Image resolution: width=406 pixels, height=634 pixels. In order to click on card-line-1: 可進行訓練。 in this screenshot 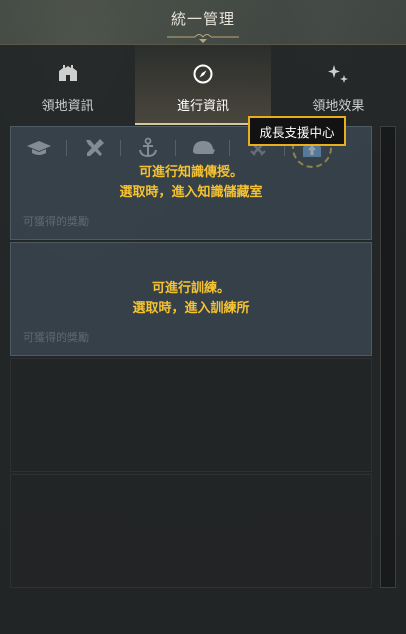, I will do `click(190, 288)`.